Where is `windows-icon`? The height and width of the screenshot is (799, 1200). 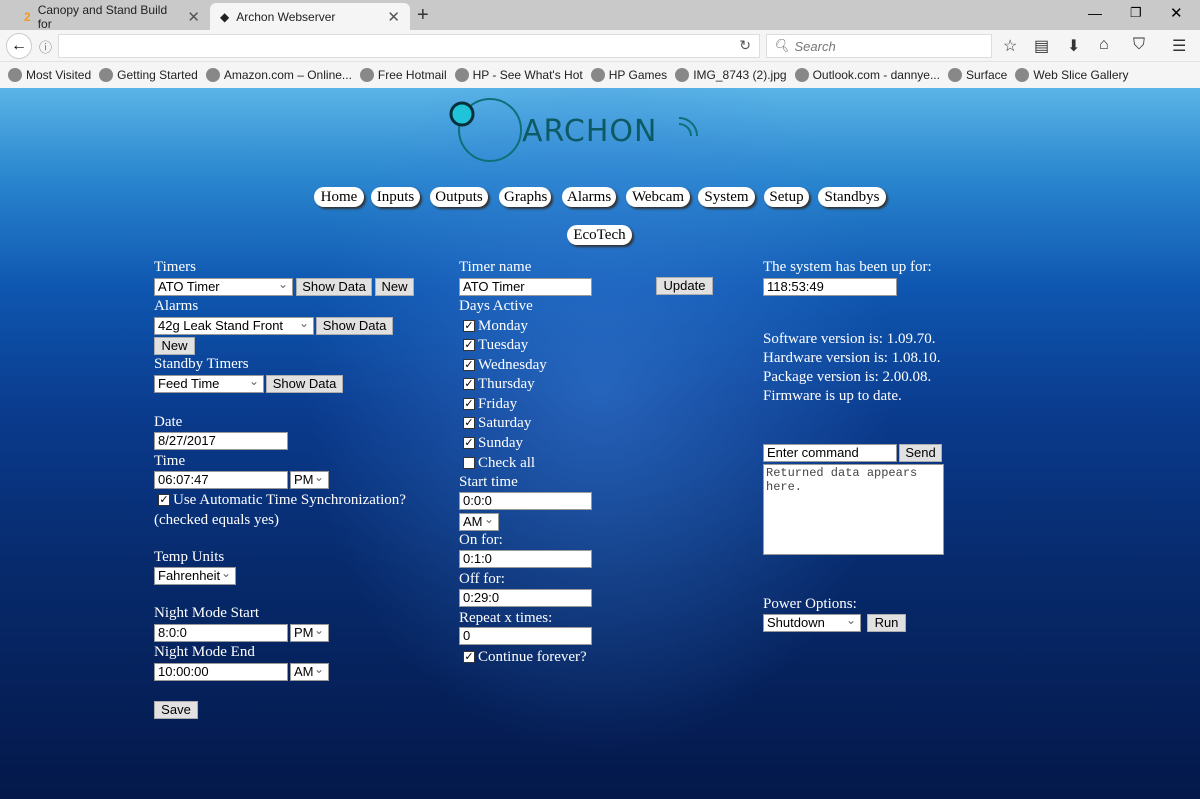
windows-icon is located at coordinates (366, 75).